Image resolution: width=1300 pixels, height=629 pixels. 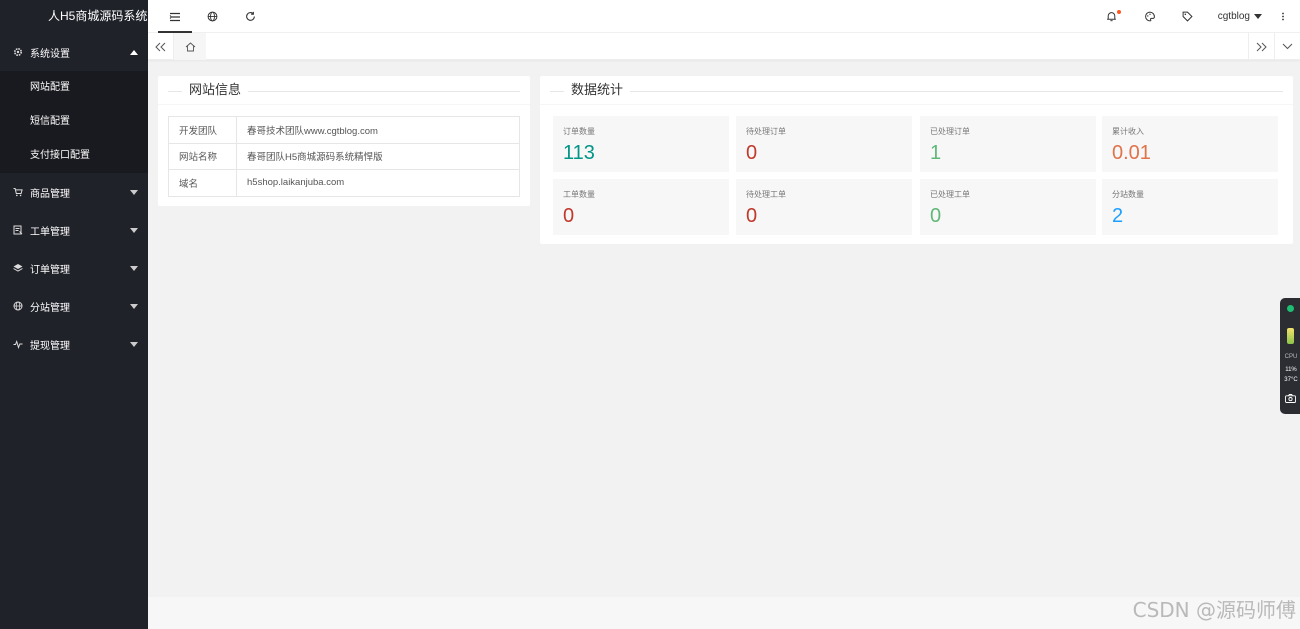 What do you see at coordinates (74, 88) in the screenshot?
I see `sidebar-subitem-site-config: 网站配置` at bounding box center [74, 88].